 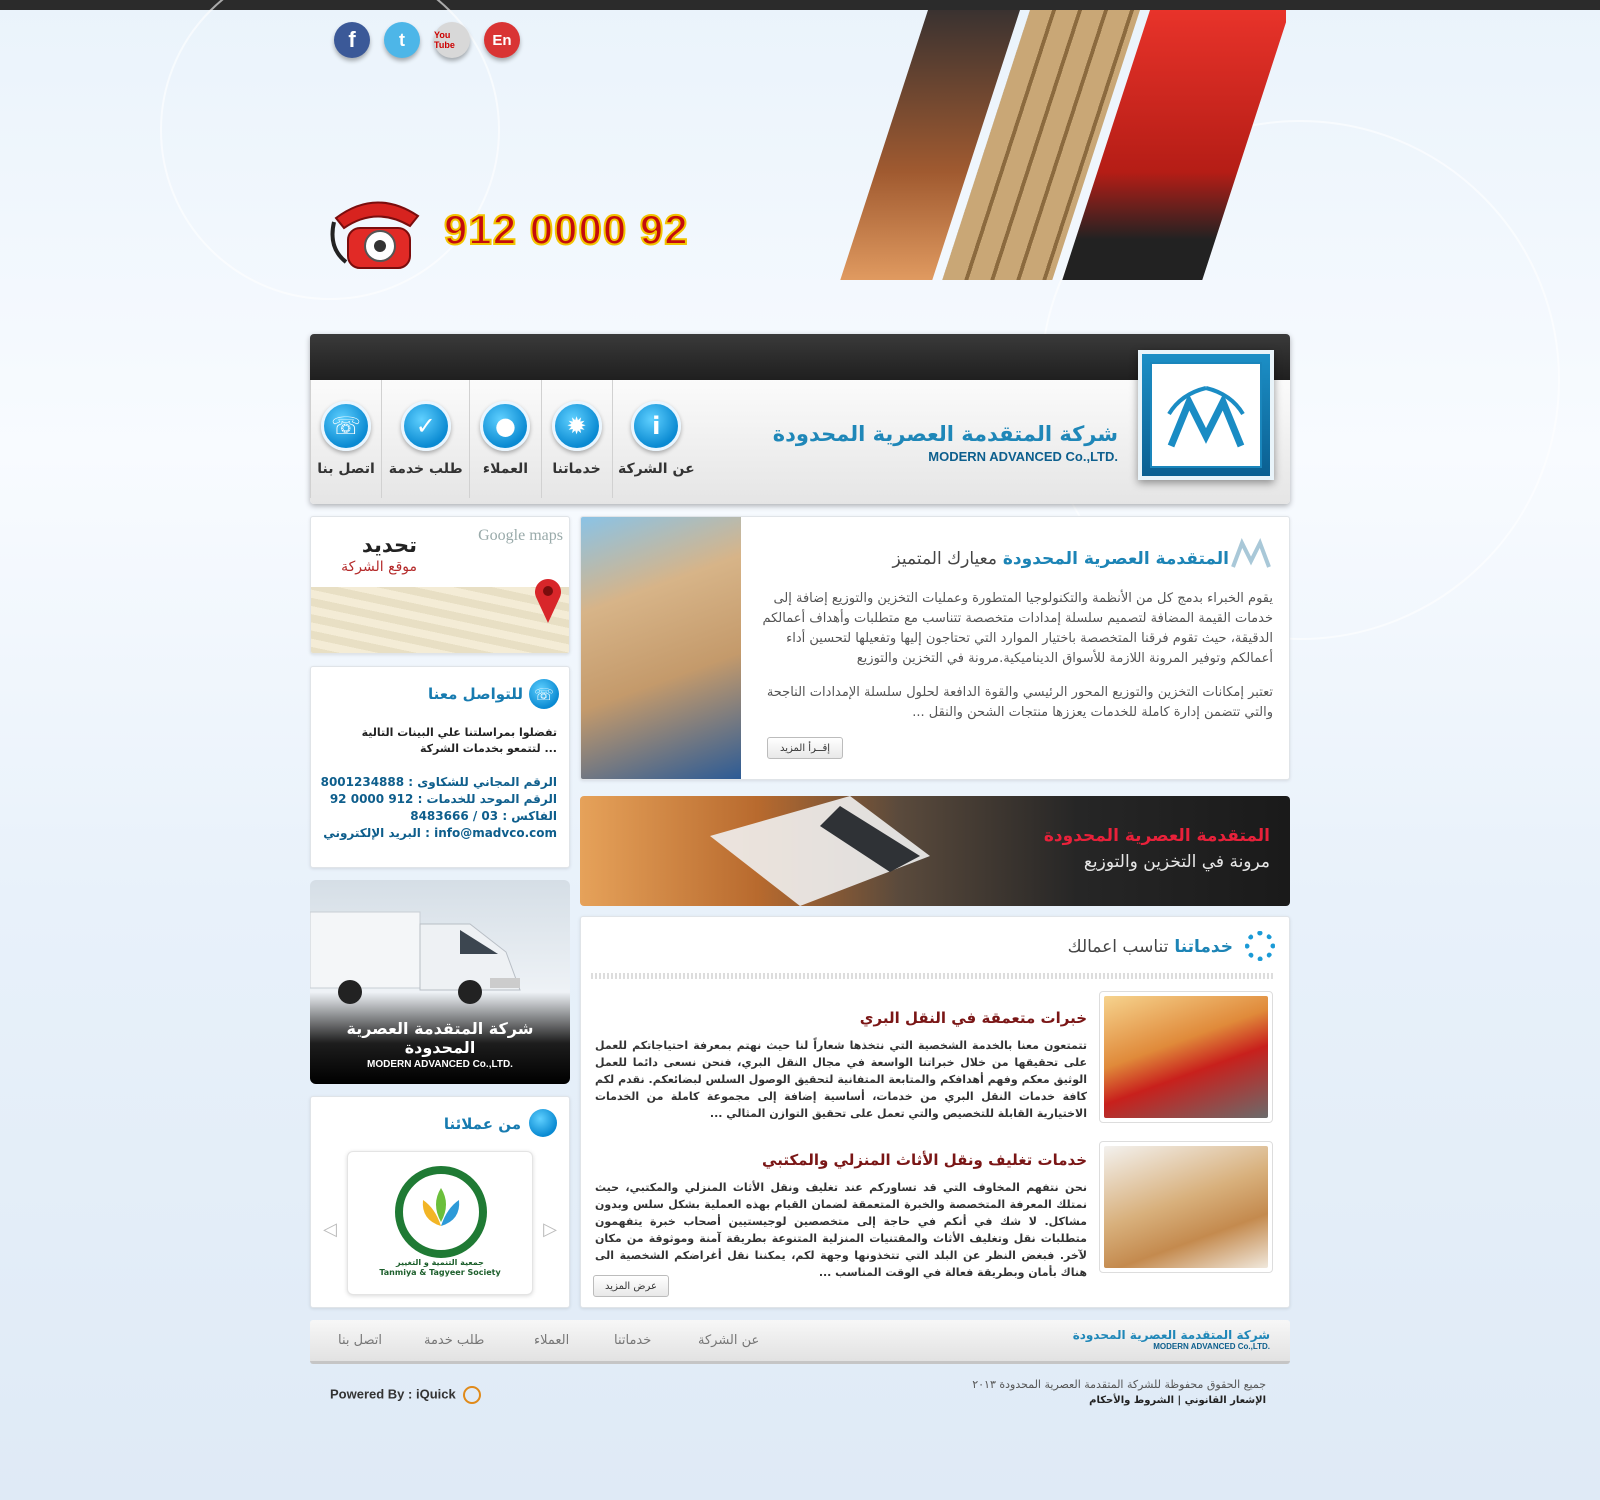 I want to click on service-image-truck, so click(x=1186, y=1057).